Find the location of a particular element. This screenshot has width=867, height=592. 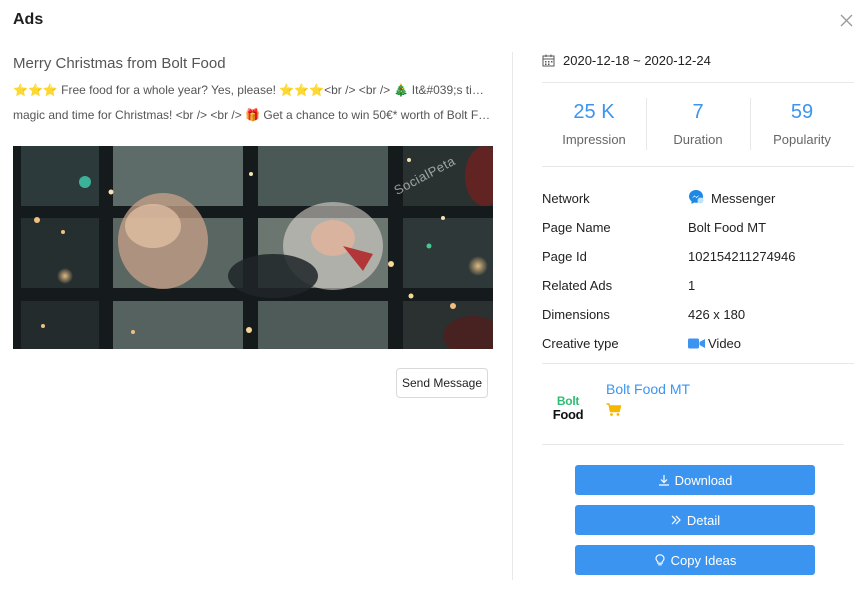

messenger-icon is located at coordinates (696, 196).